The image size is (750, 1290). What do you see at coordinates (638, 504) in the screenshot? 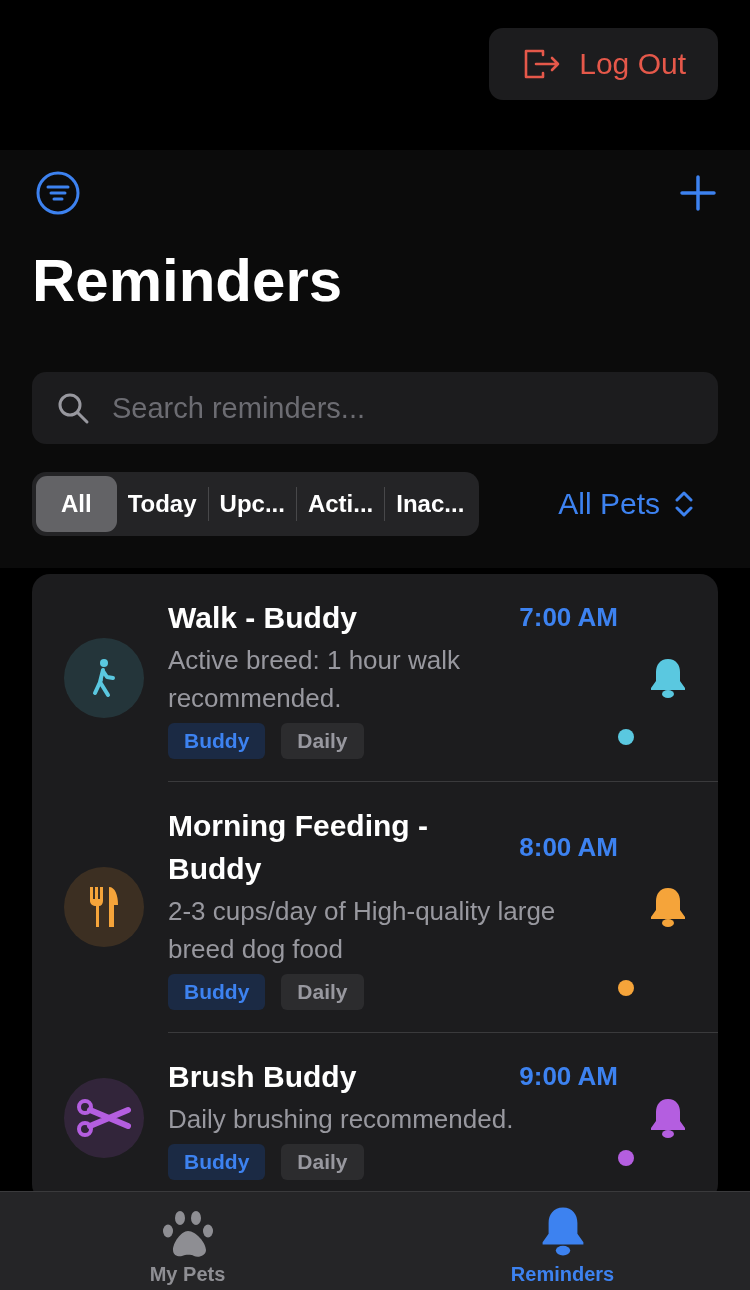
I see `pet-filter-button: All Pets` at bounding box center [638, 504].